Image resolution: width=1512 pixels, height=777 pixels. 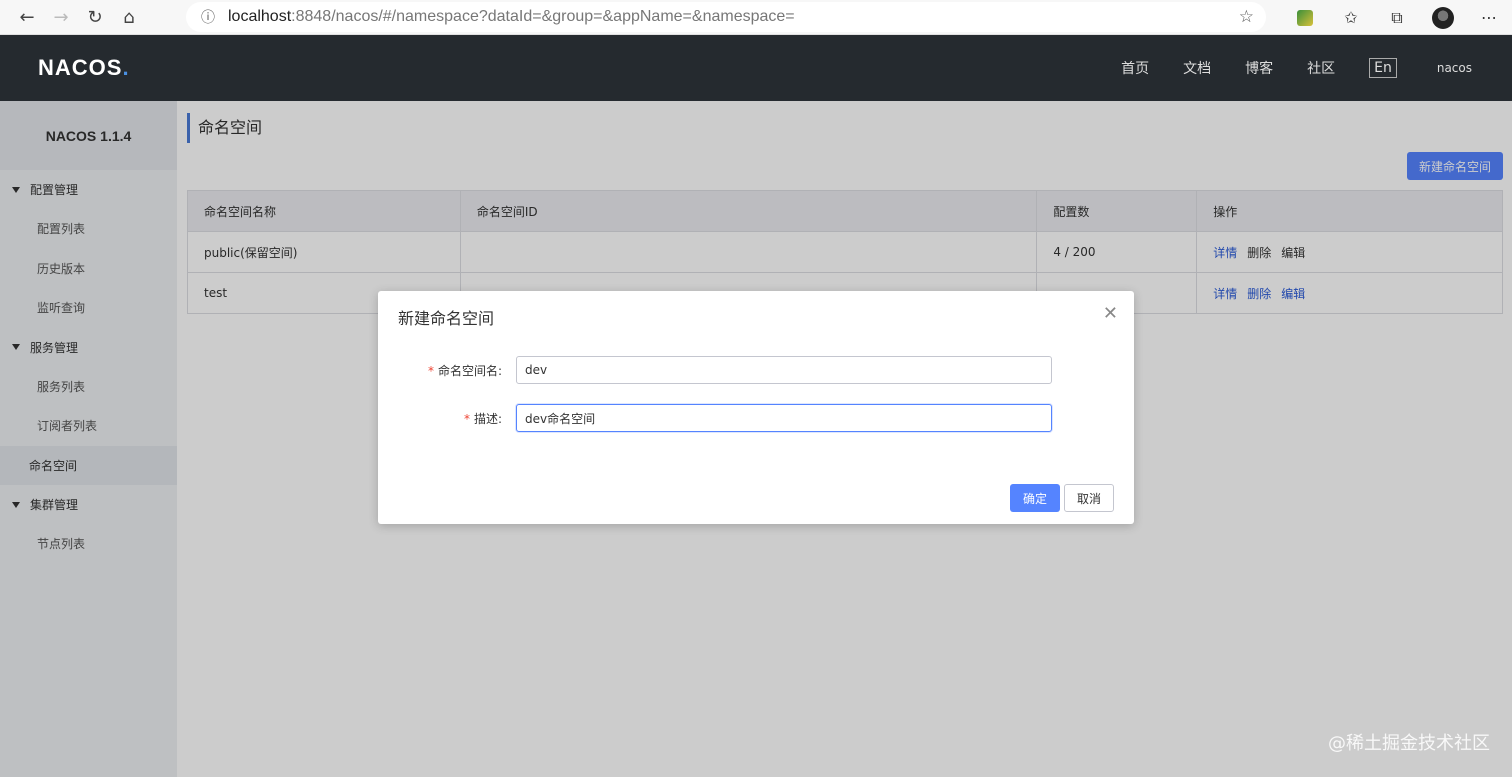 What do you see at coordinates (1443, 17) in the screenshot?
I see `profile-avatar` at bounding box center [1443, 17].